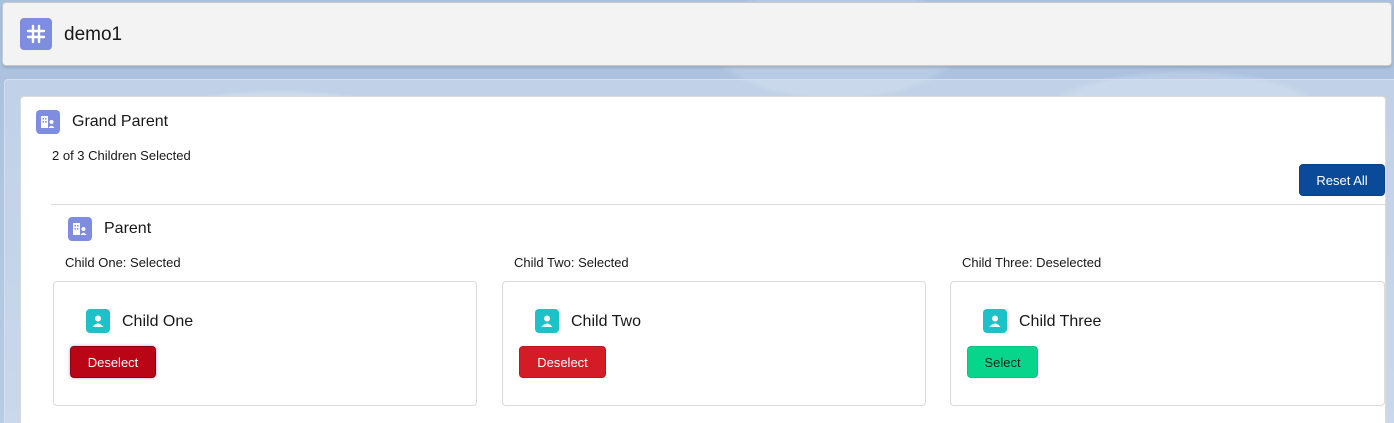  I want to click on grand-parent-title: Grand Parent, so click(120, 121).